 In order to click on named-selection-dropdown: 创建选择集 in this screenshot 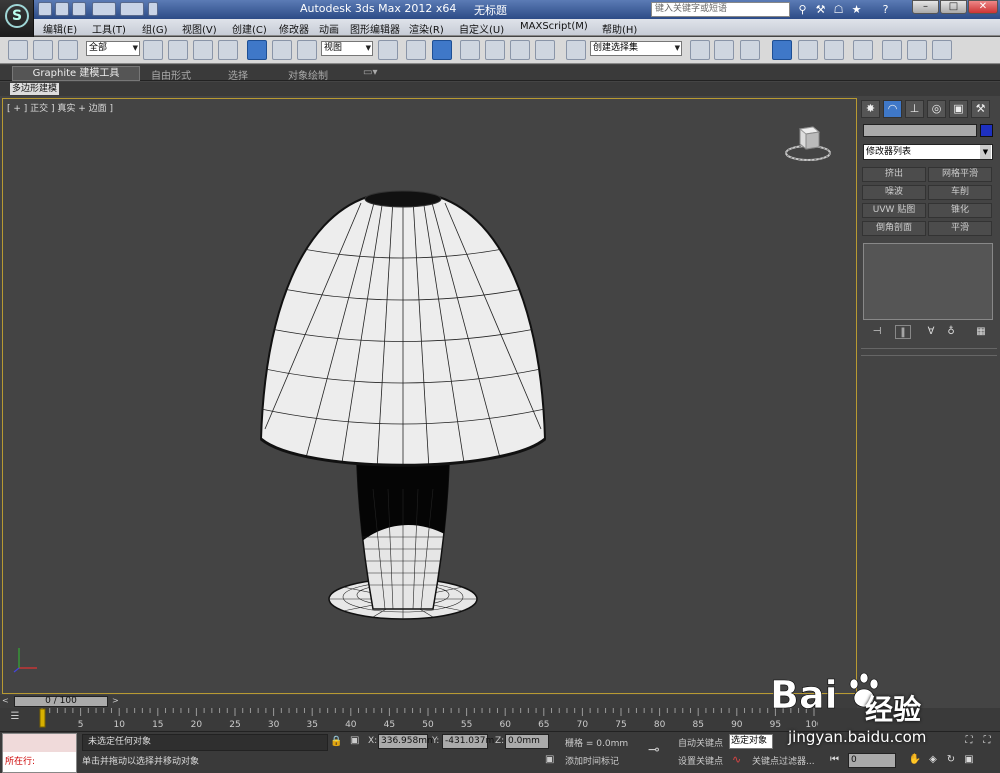, I will do `click(636, 48)`.